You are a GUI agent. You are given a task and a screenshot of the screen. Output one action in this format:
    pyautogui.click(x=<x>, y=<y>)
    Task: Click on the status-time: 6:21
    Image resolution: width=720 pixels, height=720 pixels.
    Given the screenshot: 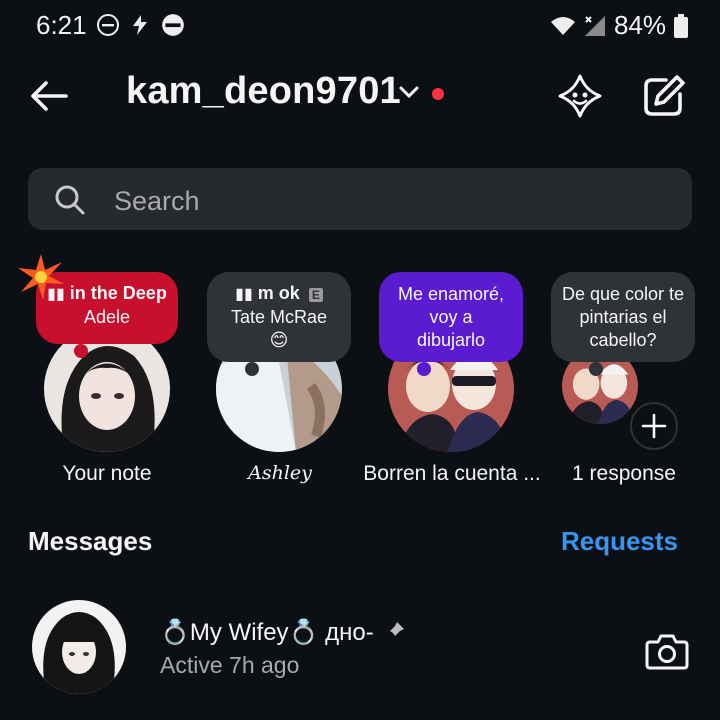 What is the action you would take?
    pyautogui.click(x=61, y=25)
    